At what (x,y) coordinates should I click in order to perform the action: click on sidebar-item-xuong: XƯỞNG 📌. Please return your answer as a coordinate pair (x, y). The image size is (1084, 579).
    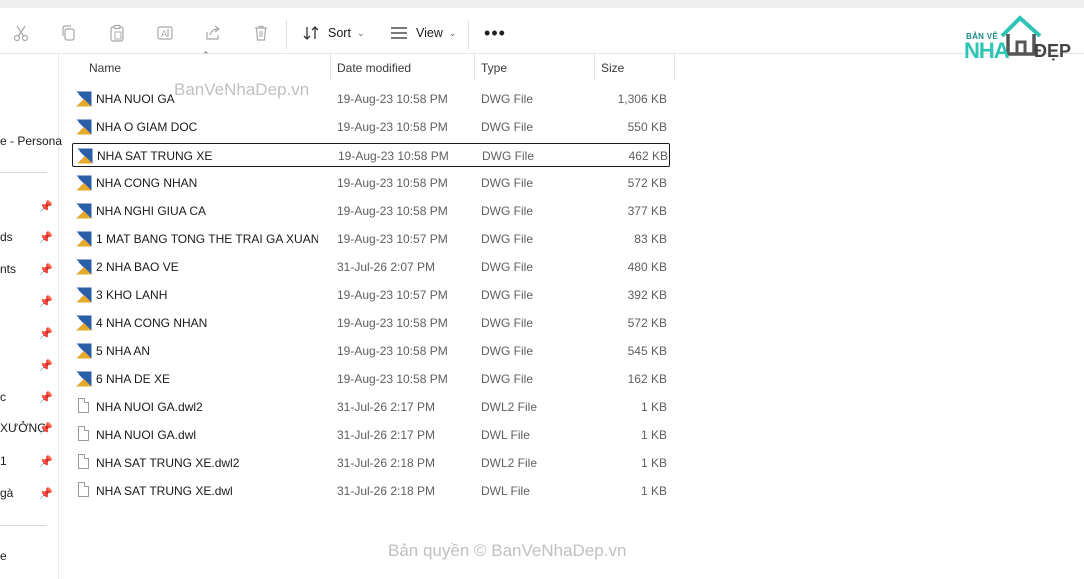
    Looking at the image, I should click on (26, 428).